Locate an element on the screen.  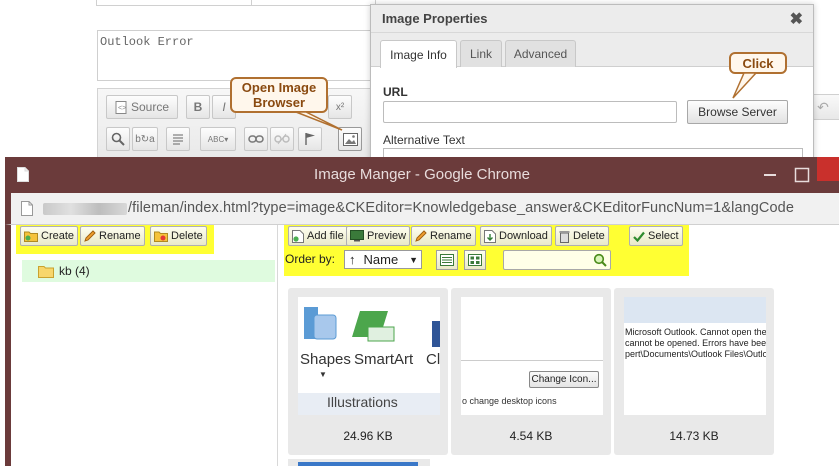
order-by-label: Order by: is located at coordinates (310, 259).